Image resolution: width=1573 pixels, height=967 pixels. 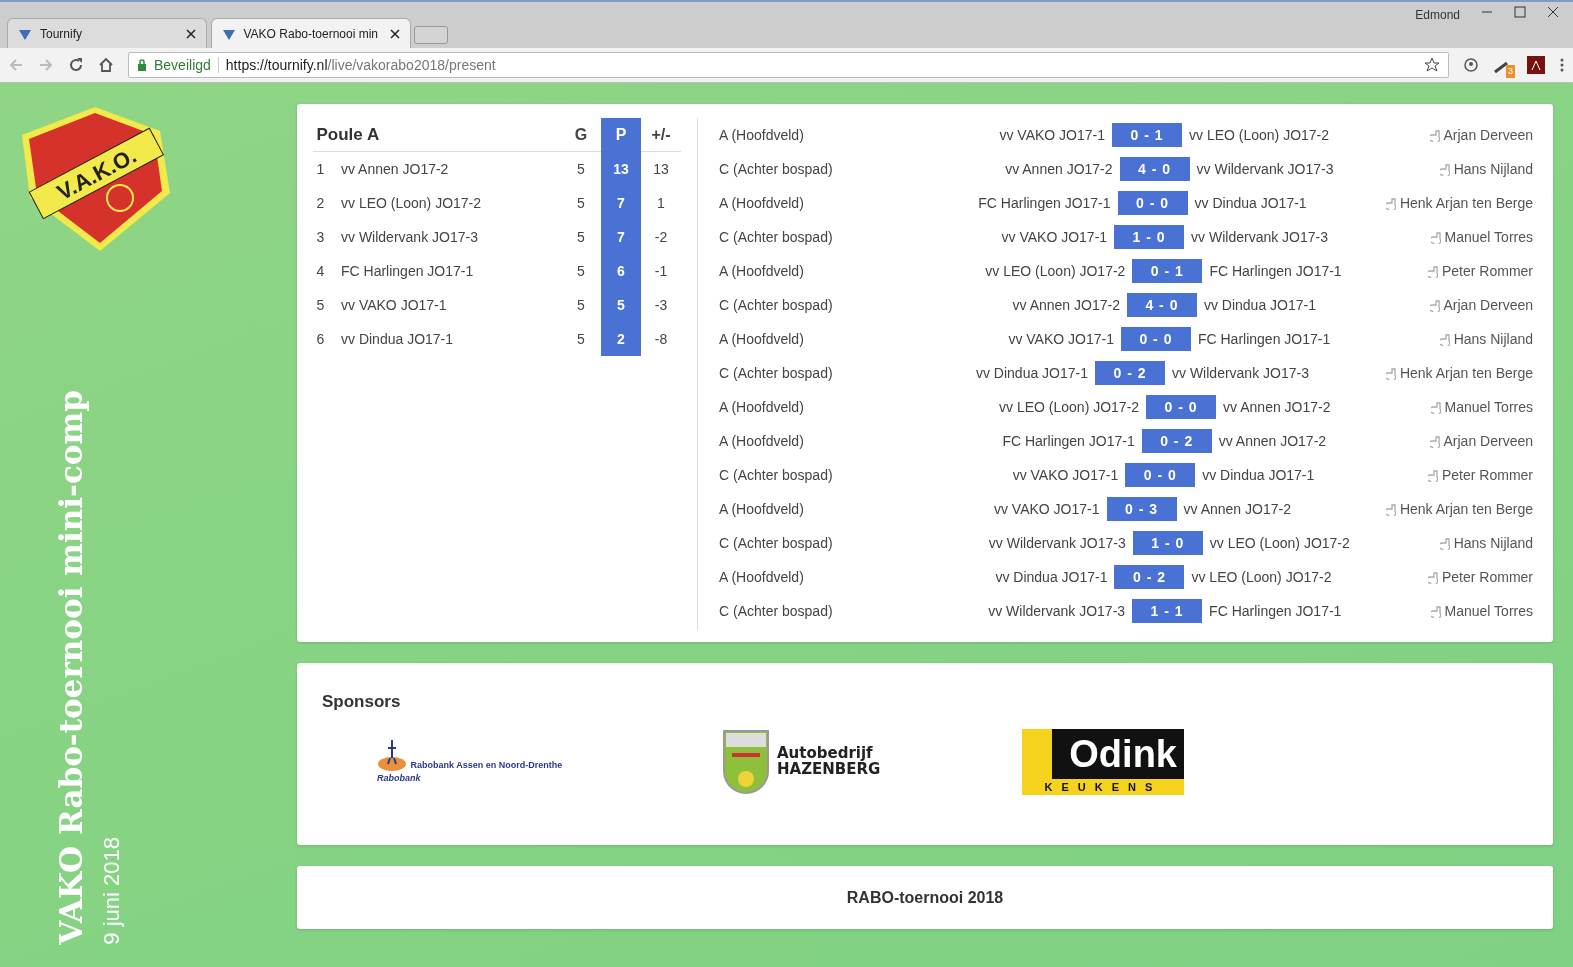 I want to click on away-team: vv LEO (Loon) JO17-2, so click(x=1261, y=577).